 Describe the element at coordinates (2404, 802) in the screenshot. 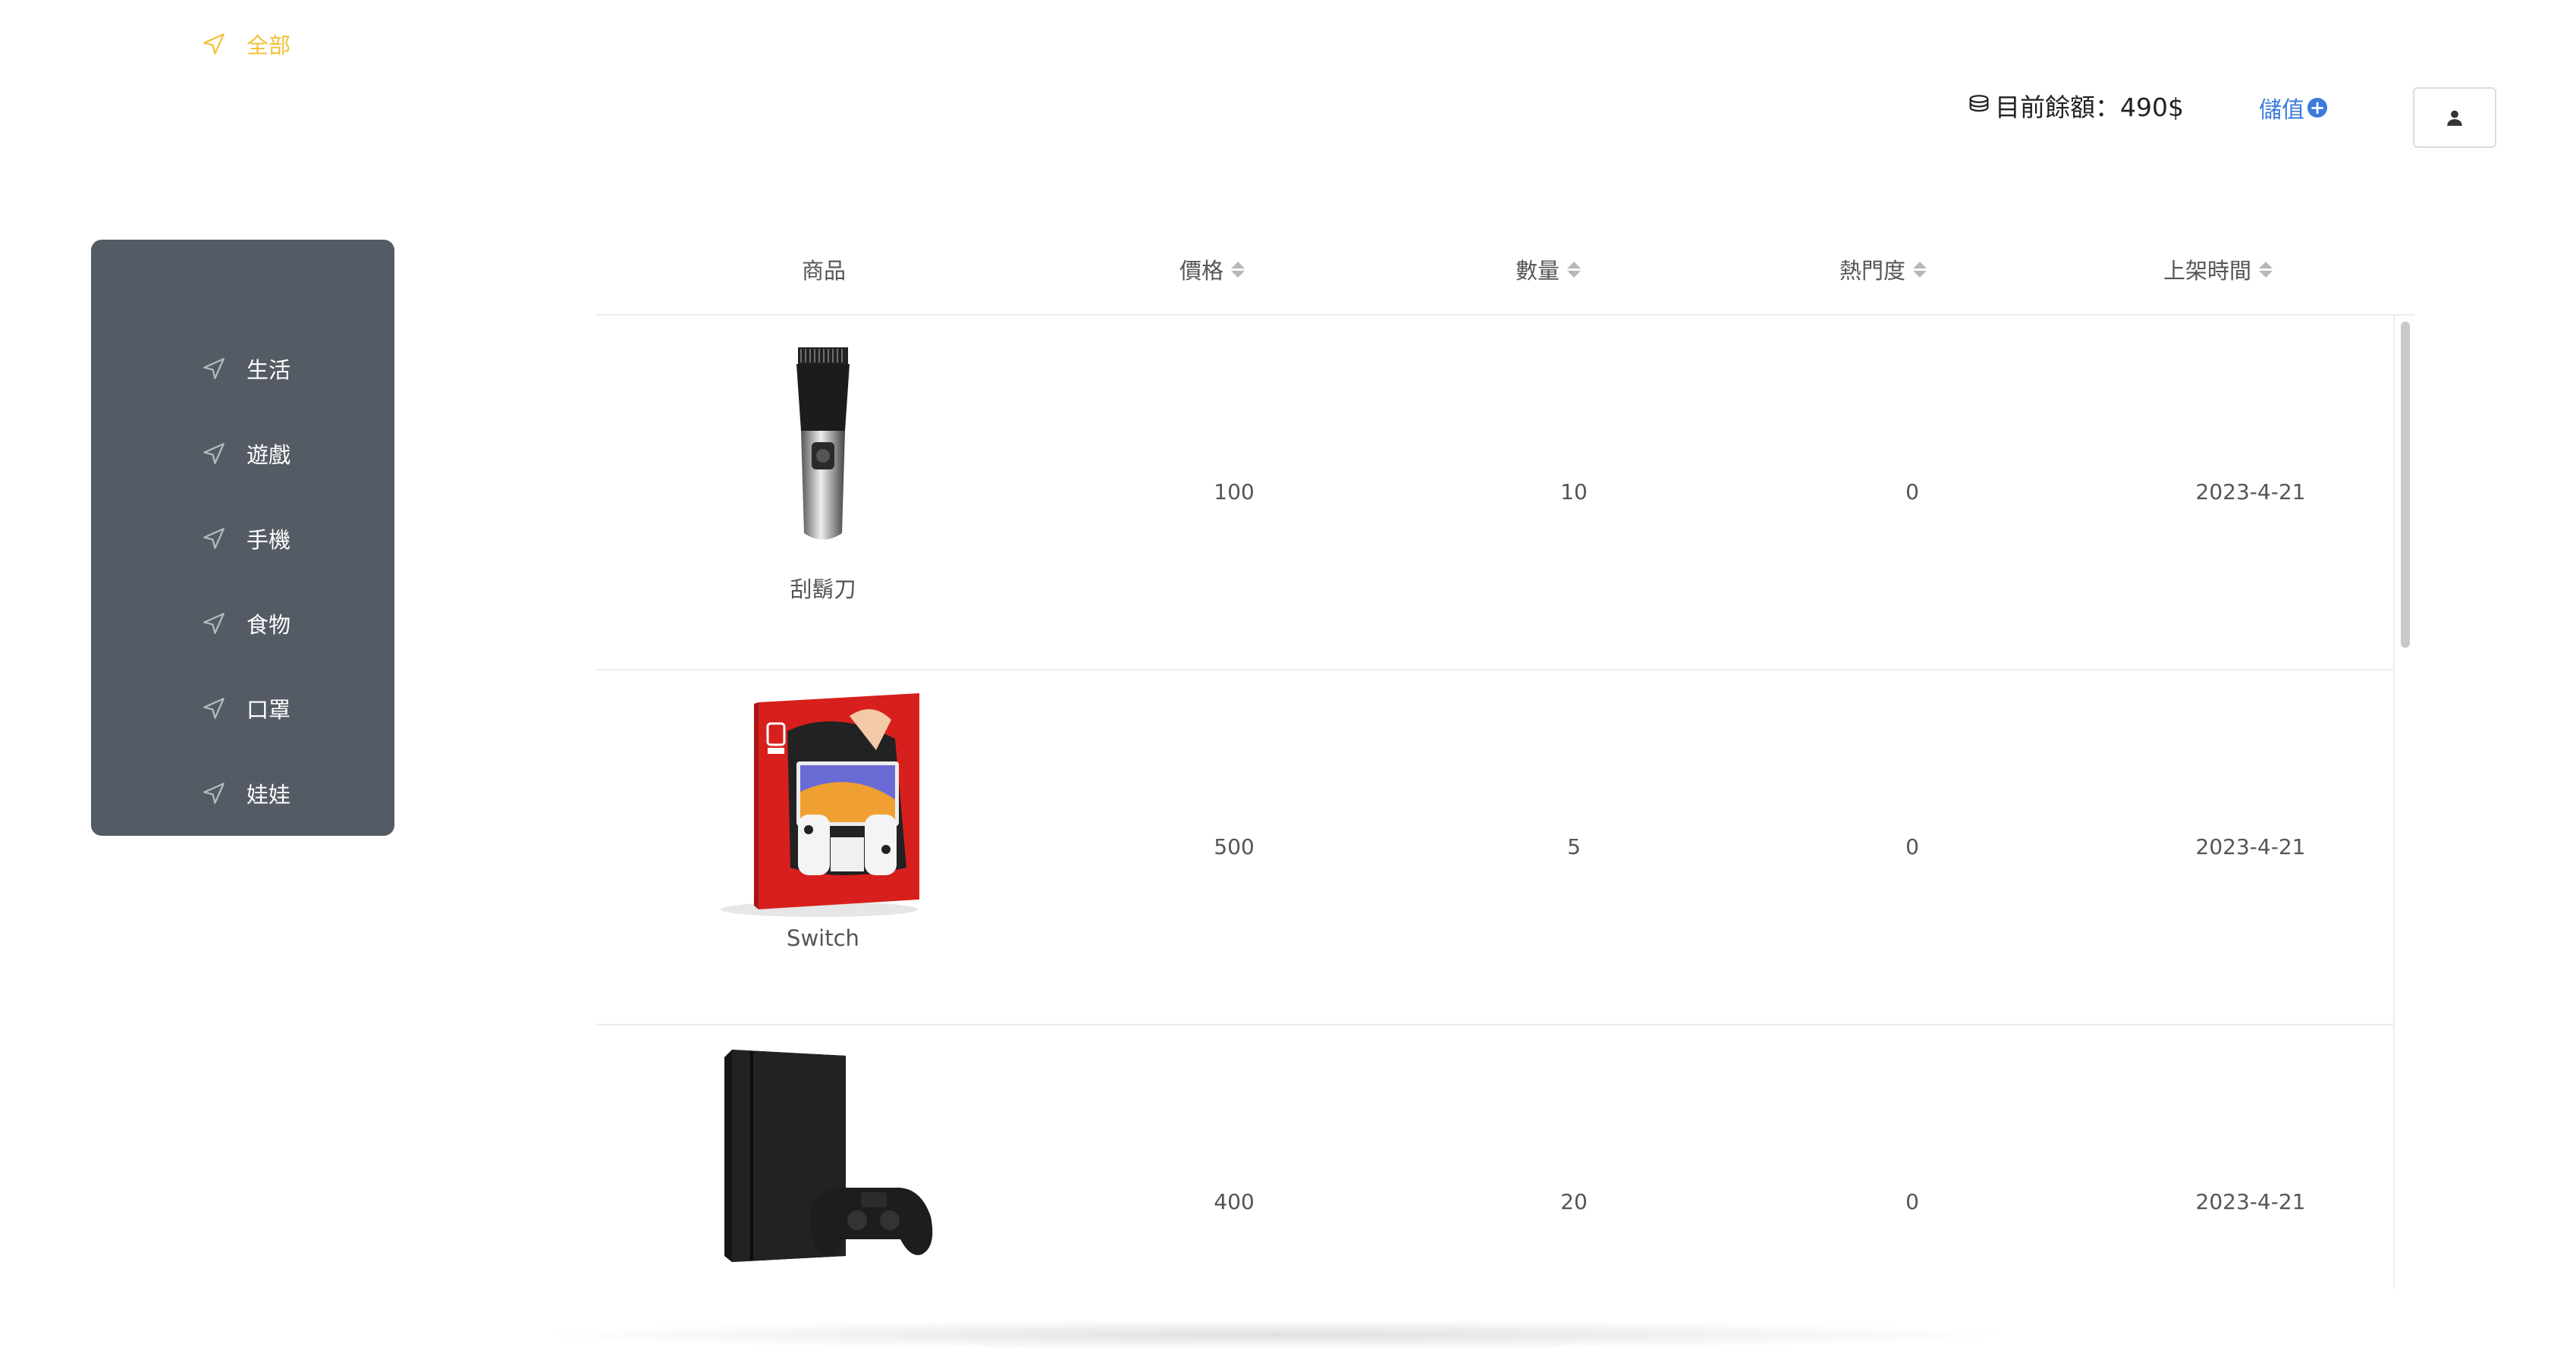

I see `table-scrollbar` at that location.